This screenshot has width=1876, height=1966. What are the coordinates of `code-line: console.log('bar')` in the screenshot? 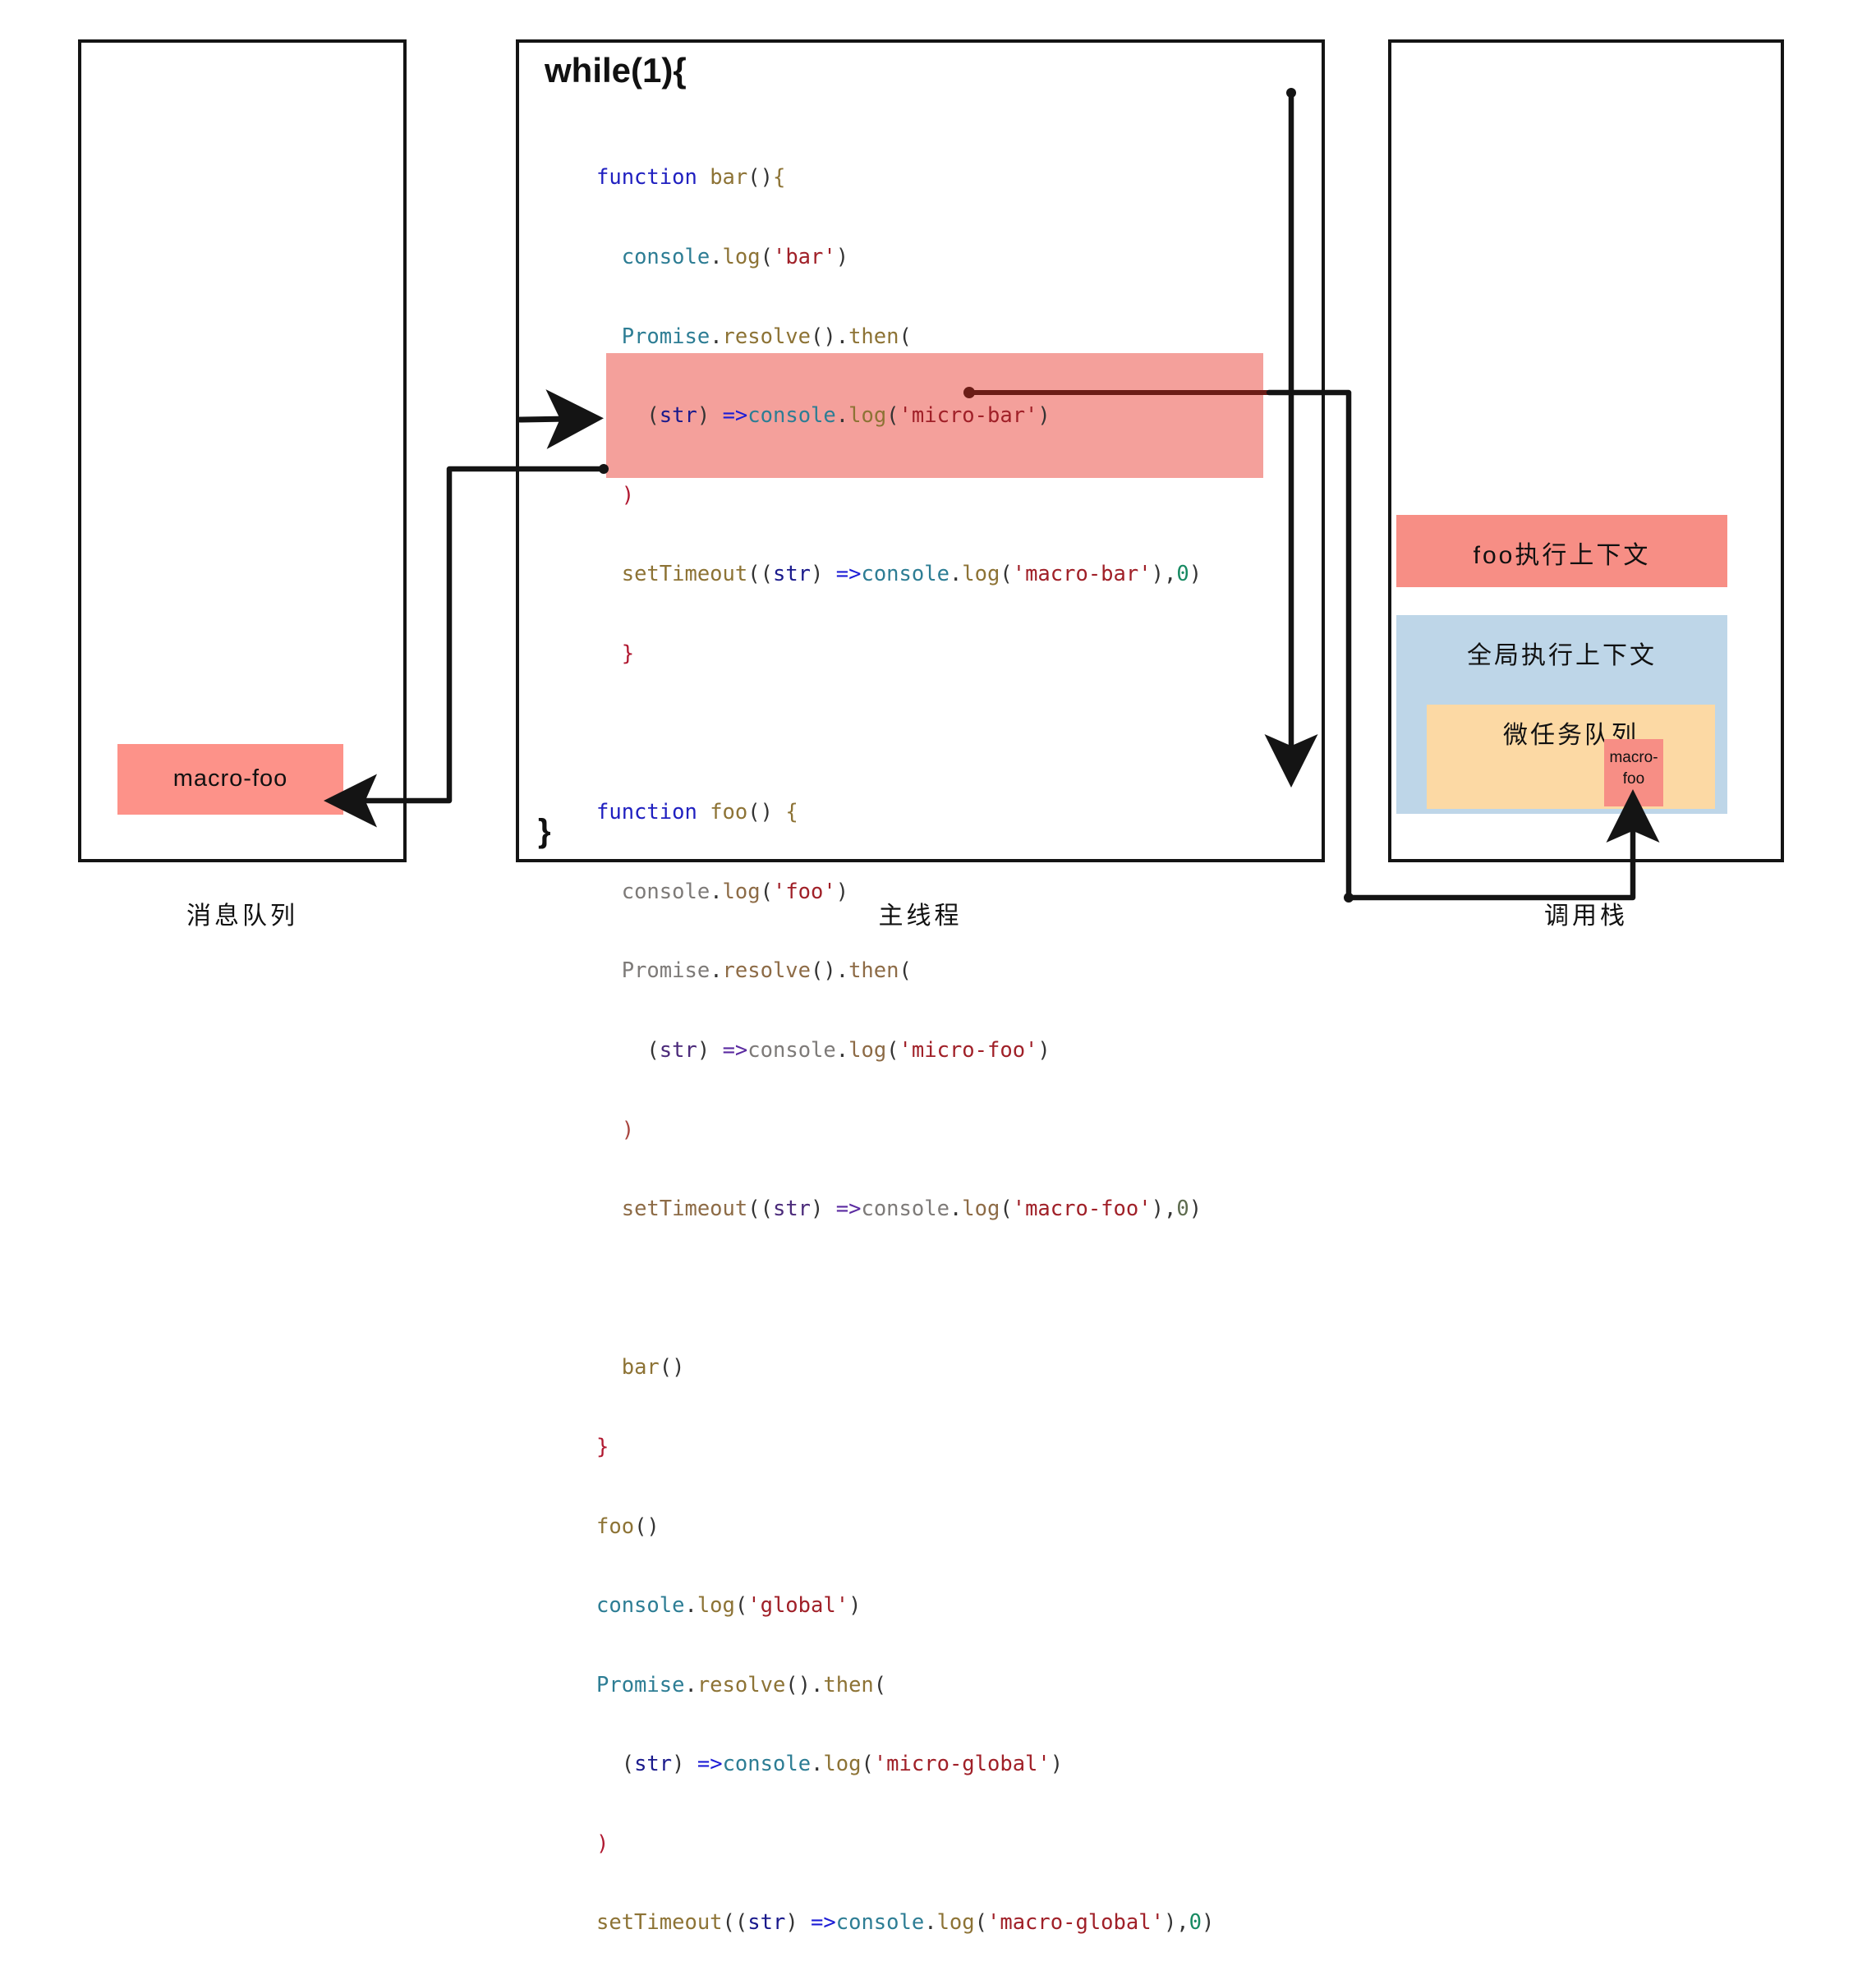 It's located at (735, 257).